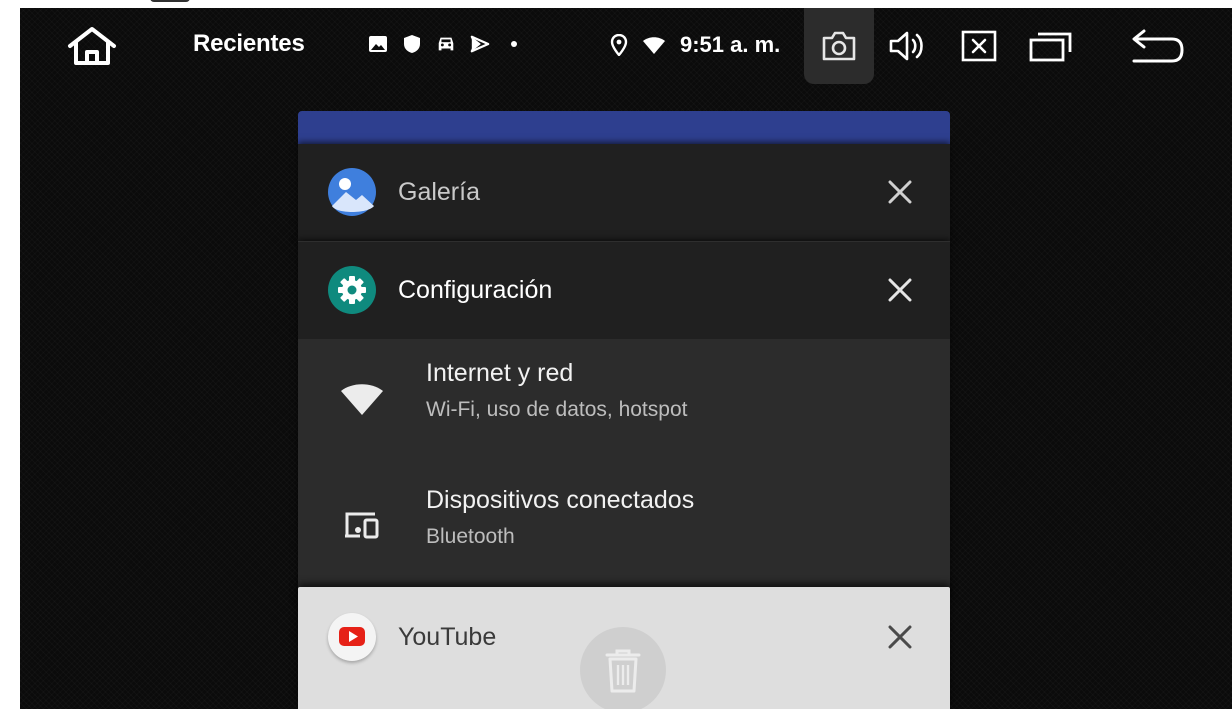  I want to click on navigation-icon, so click(480, 44).